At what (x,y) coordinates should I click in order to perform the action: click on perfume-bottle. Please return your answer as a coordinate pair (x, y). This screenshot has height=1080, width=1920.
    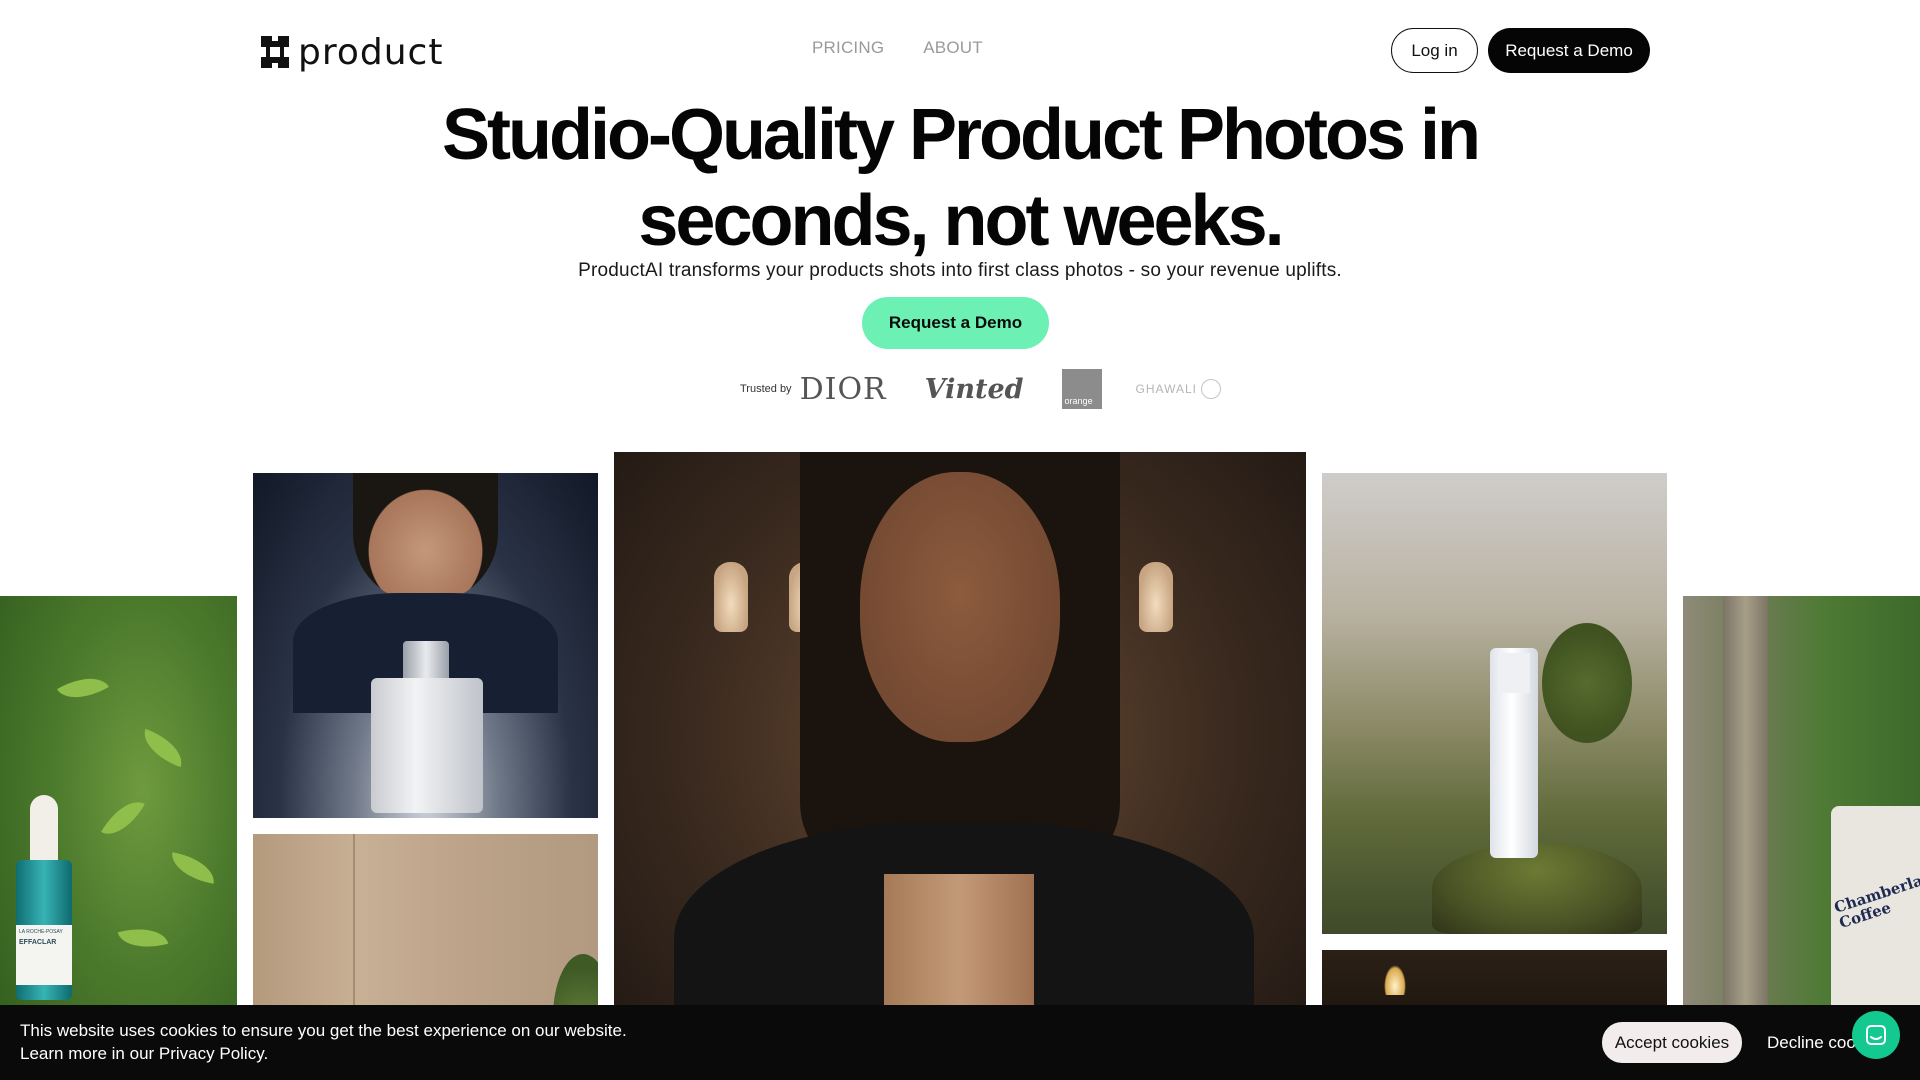
    Looking at the image, I should click on (427, 745).